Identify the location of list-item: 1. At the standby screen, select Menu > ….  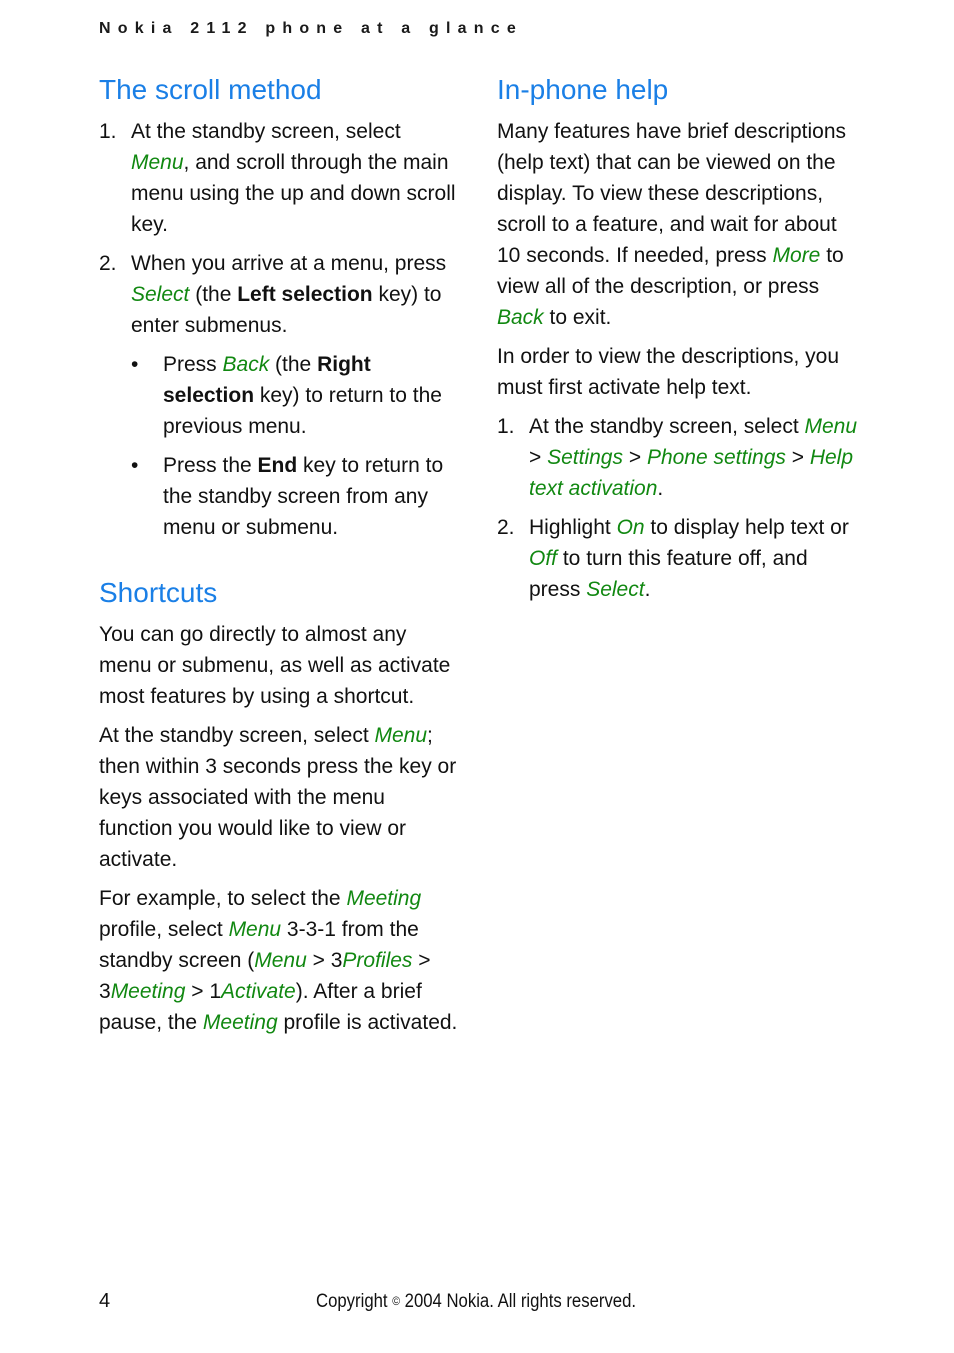
(677, 457).